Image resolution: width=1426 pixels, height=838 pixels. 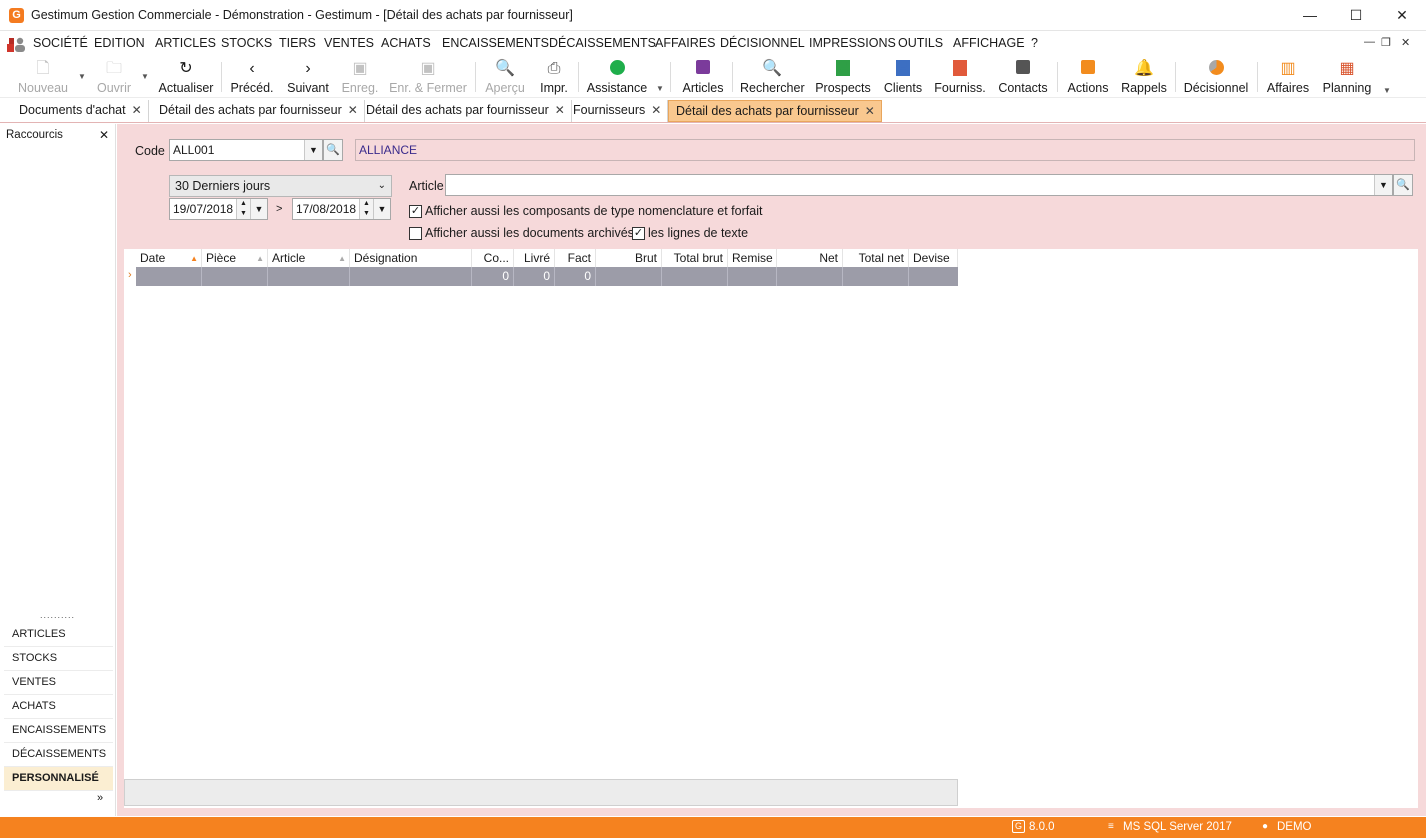 I want to click on menu-edition: EDITION, so click(x=119, y=43).